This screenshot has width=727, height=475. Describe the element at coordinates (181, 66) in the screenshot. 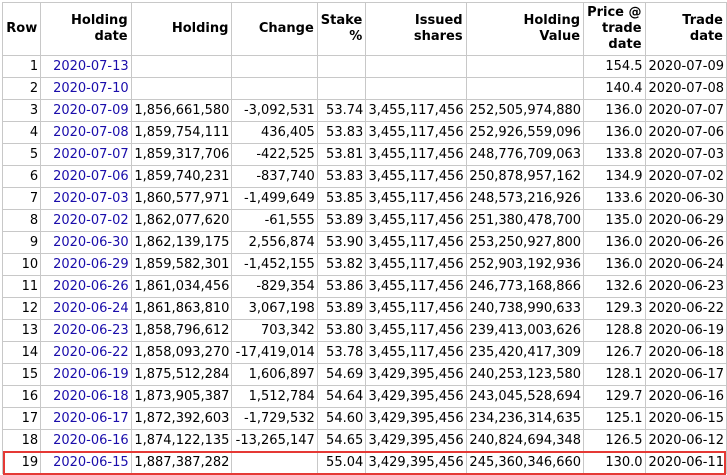

I see `cell-holding` at that location.